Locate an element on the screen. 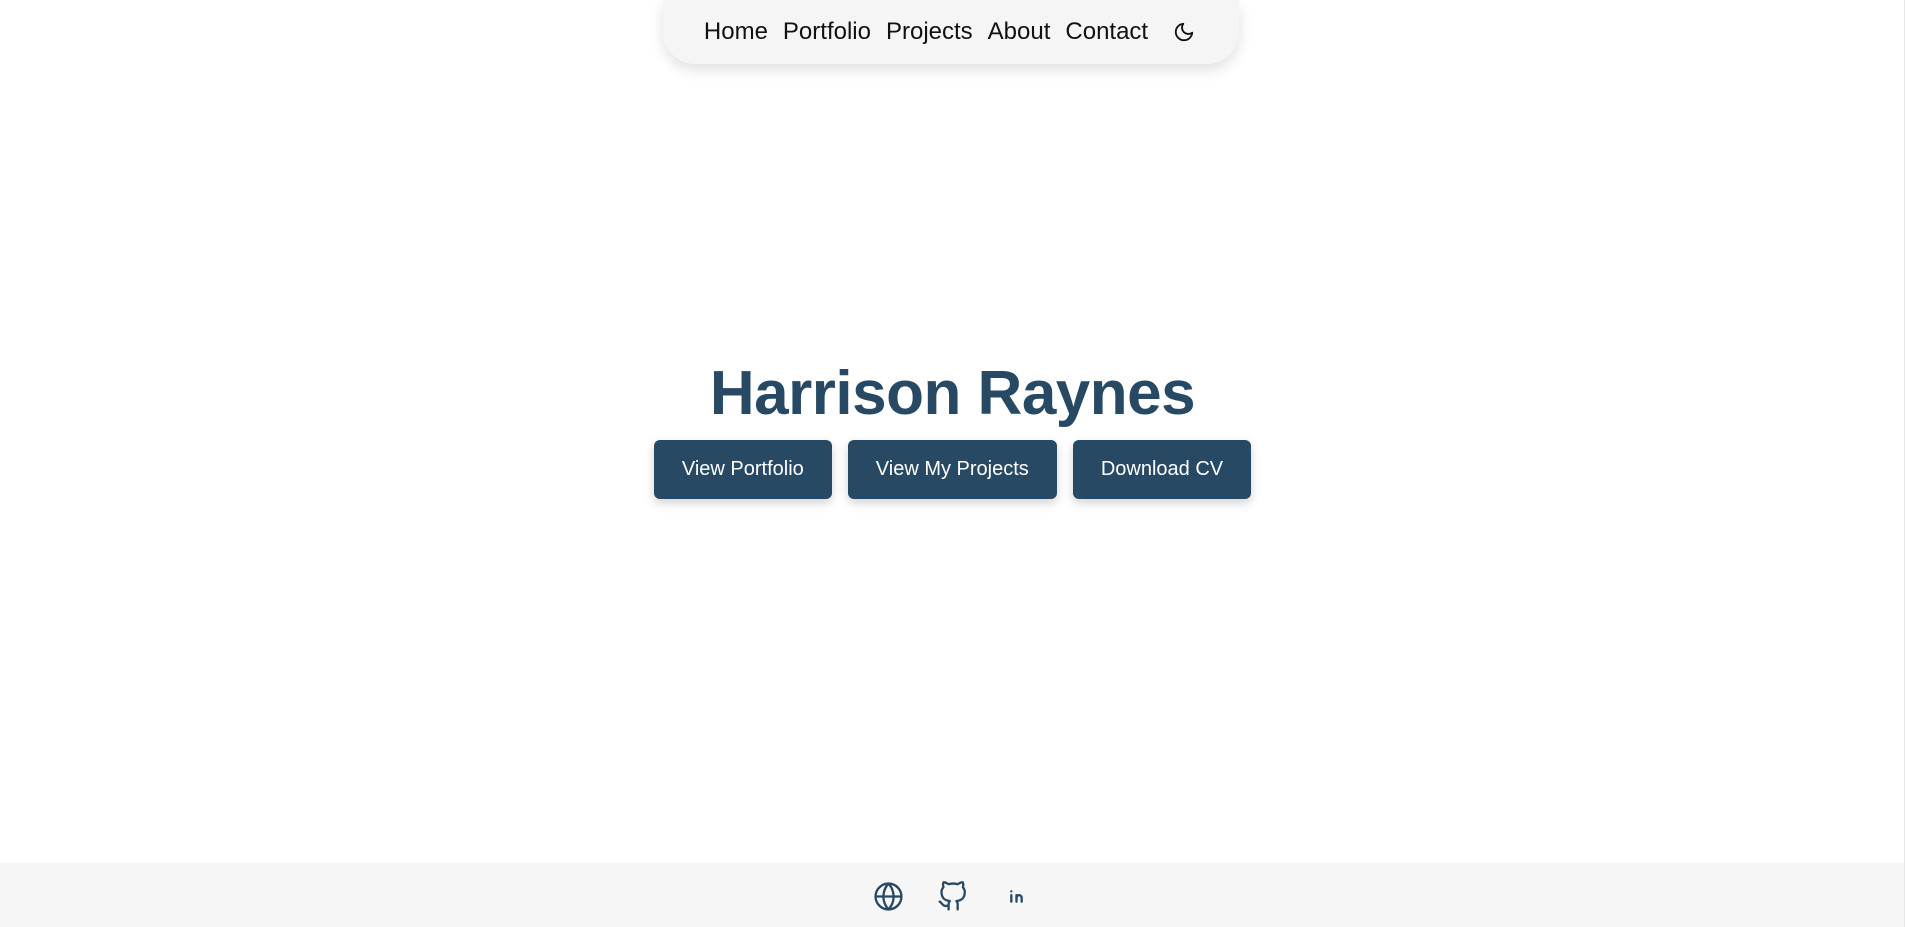 The height and width of the screenshot is (927, 1905). website-link is located at coordinates (889, 895).